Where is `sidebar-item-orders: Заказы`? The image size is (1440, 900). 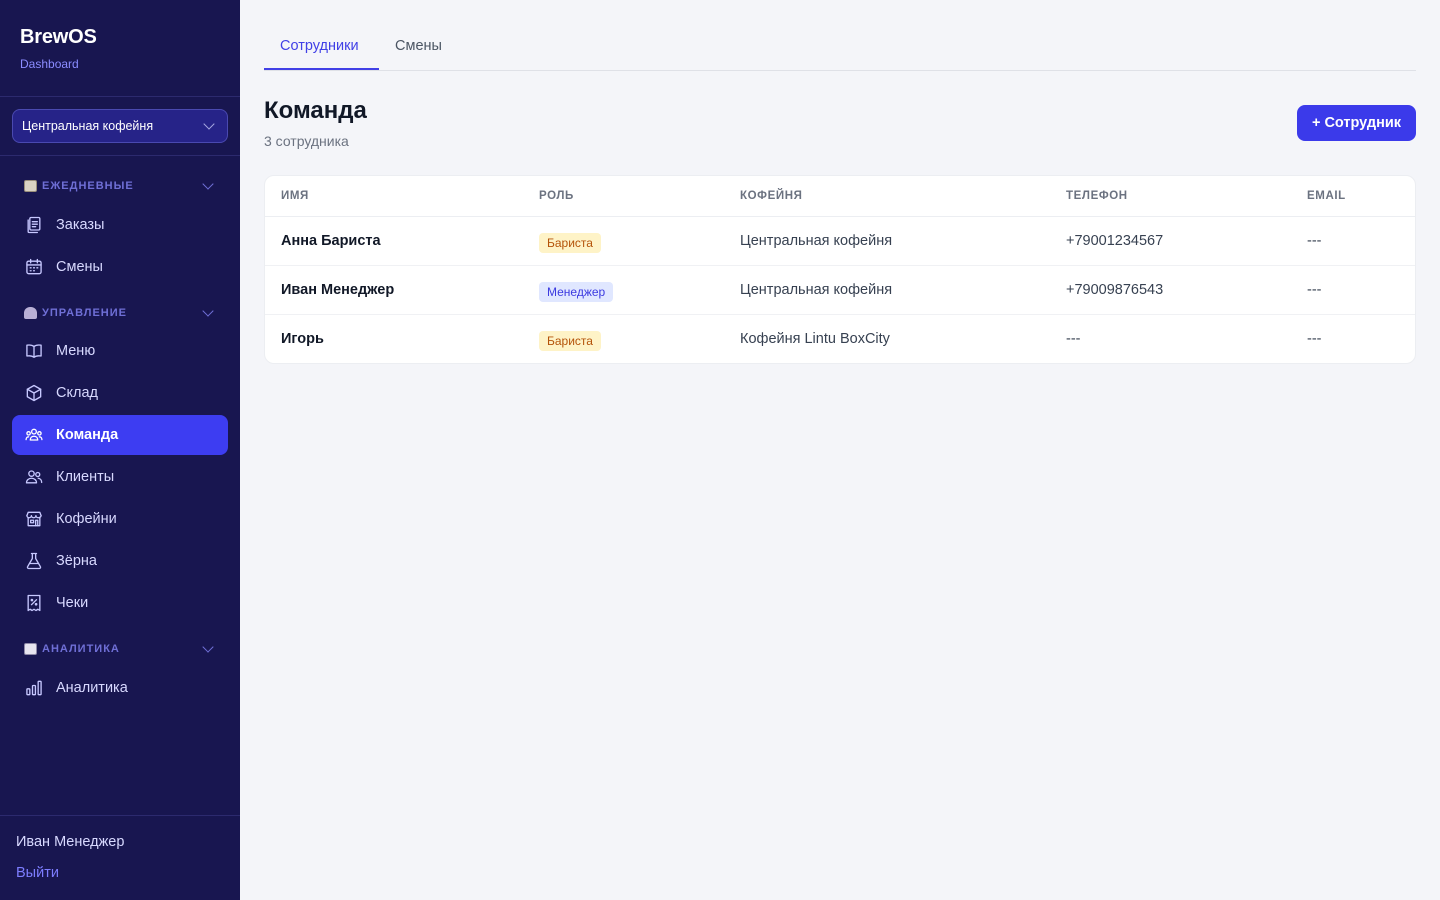 sidebar-item-orders: Заказы is located at coordinates (120, 225).